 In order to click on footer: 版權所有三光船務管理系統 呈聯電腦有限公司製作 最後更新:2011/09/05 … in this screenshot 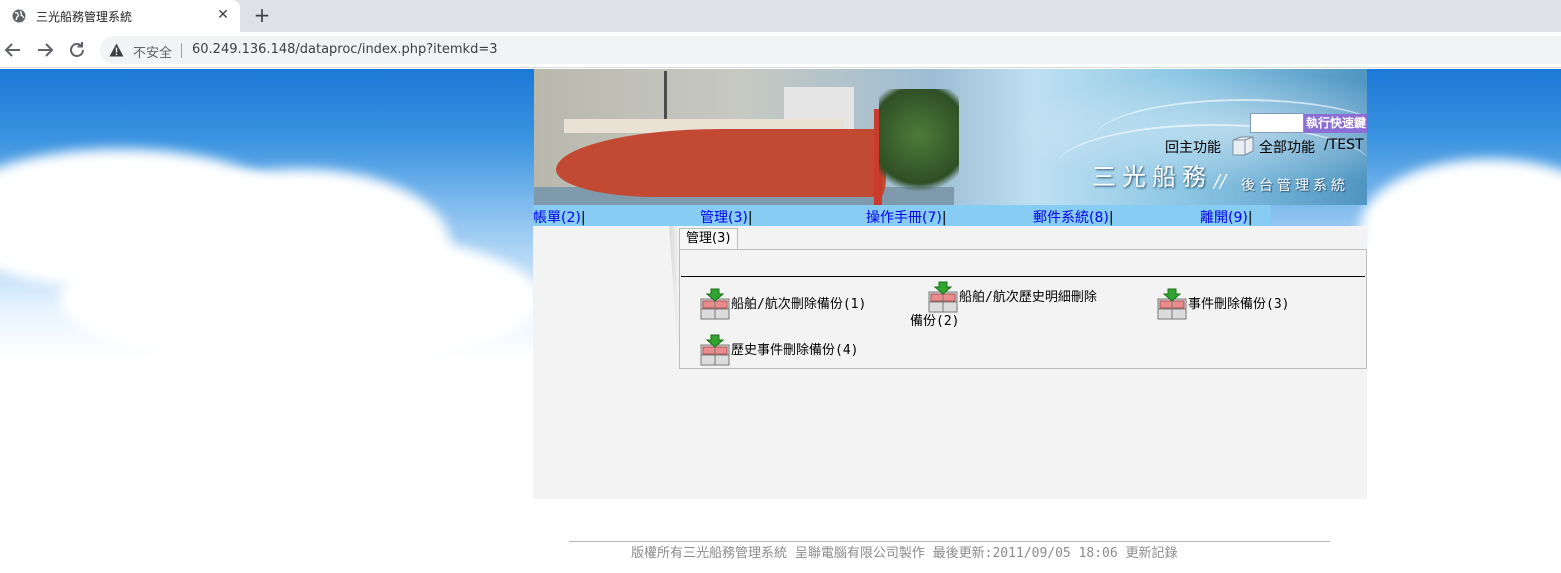, I will do `click(904, 551)`.